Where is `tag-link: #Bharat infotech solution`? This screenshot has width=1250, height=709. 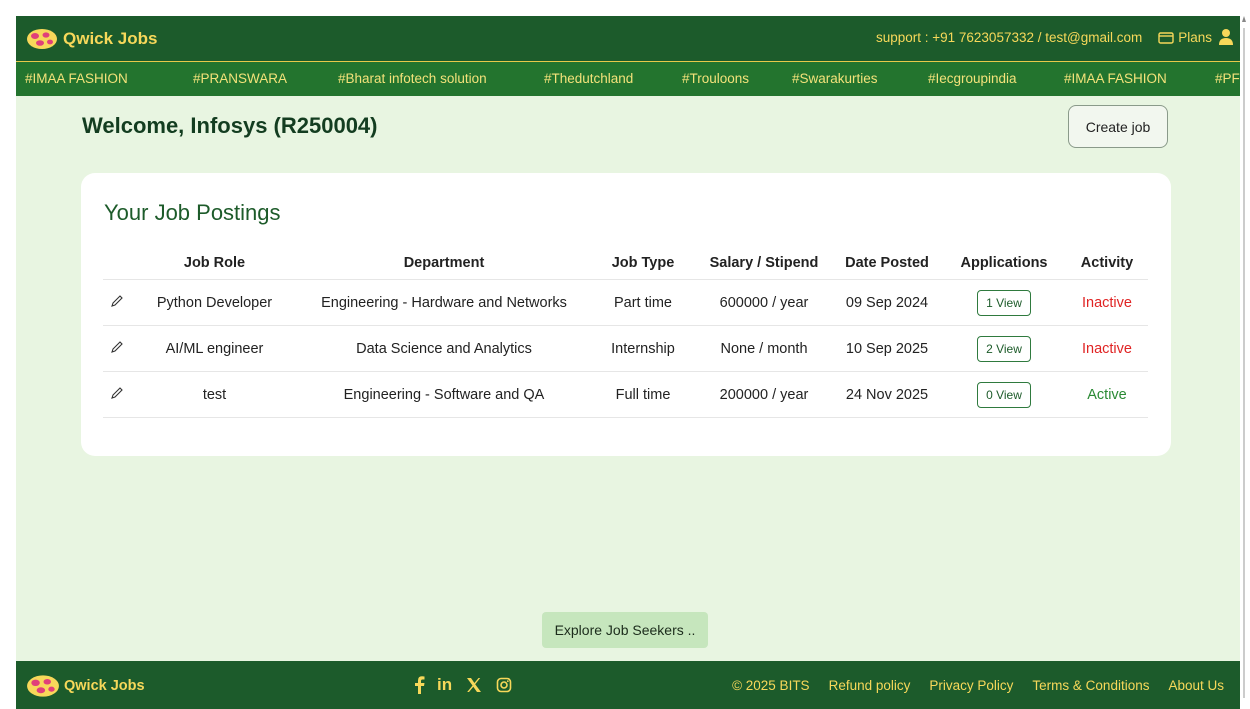
tag-link: #Bharat infotech solution is located at coordinates (412, 78).